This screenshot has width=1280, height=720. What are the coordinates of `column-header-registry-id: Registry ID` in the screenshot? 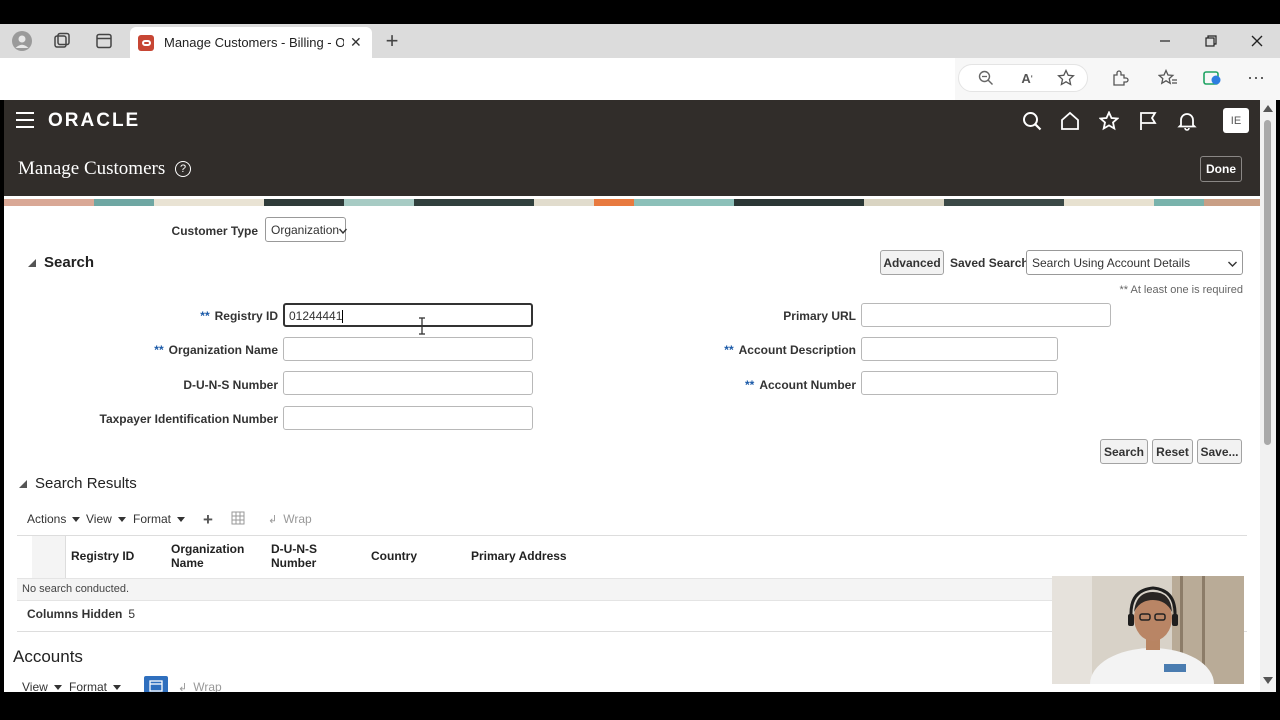 It's located at (102, 556).